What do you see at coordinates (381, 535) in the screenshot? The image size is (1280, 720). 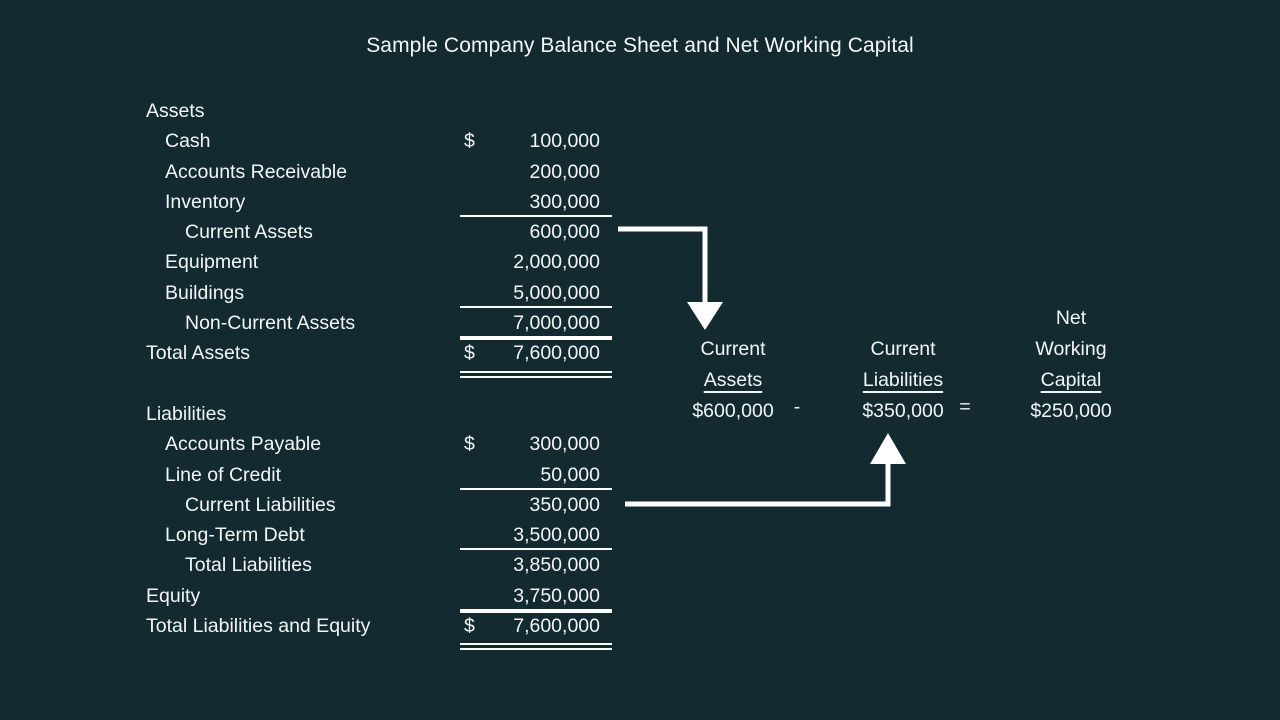 I see `table-row: Long-Term Debt 3,500,000` at bounding box center [381, 535].